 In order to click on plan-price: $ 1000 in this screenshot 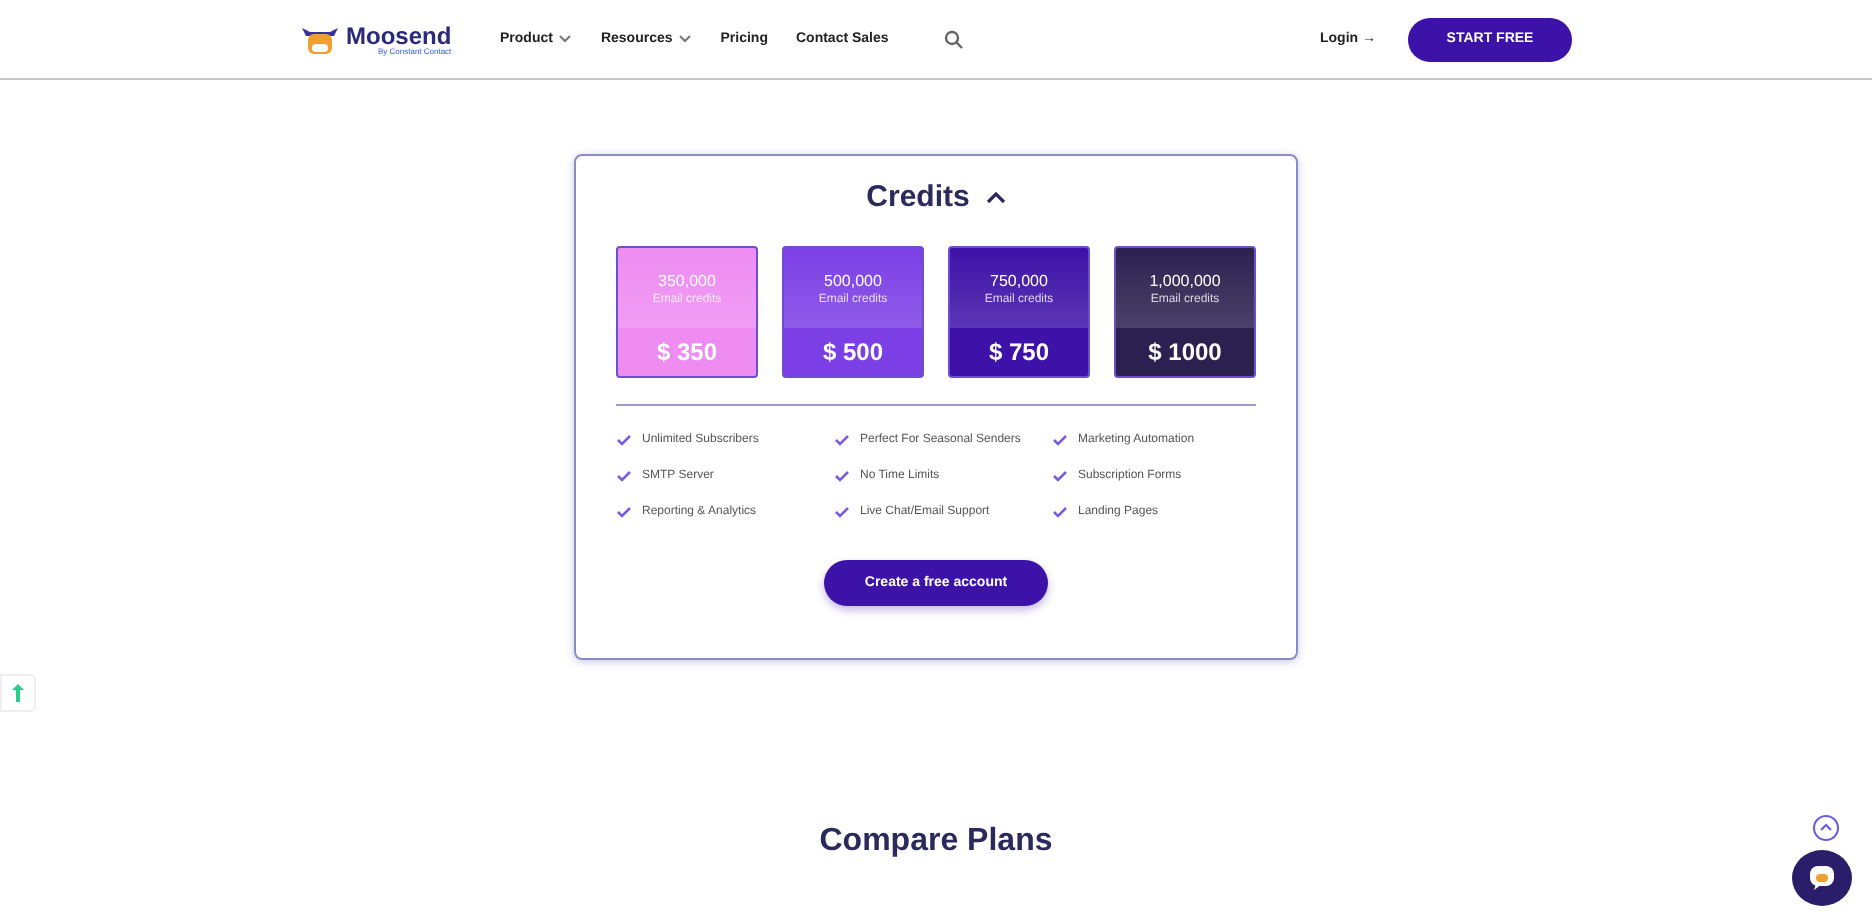, I will do `click(1185, 353)`.